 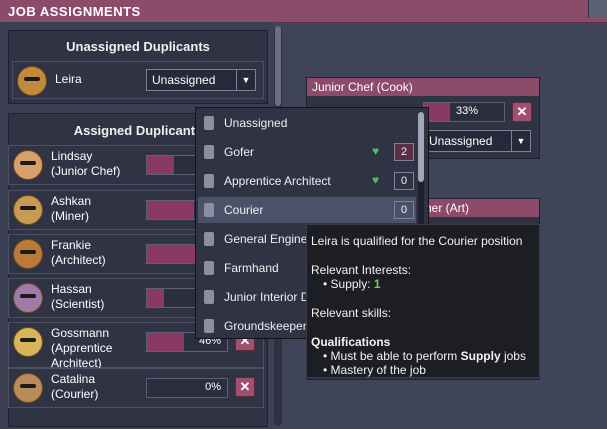 What do you see at coordinates (377, 284) in the screenshot?
I see `interest-value: 1` at bounding box center [377, 284].